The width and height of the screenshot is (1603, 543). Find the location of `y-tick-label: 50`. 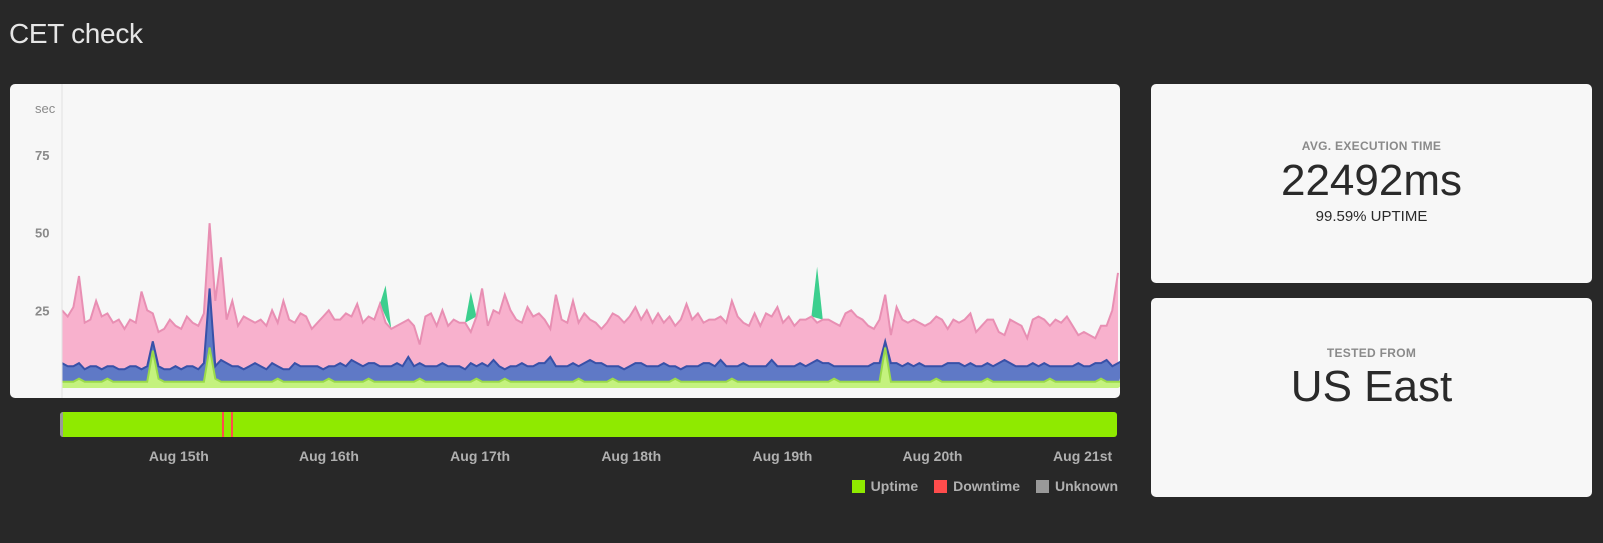

y-tick-label: 50 is located at coordinates (42, 233).